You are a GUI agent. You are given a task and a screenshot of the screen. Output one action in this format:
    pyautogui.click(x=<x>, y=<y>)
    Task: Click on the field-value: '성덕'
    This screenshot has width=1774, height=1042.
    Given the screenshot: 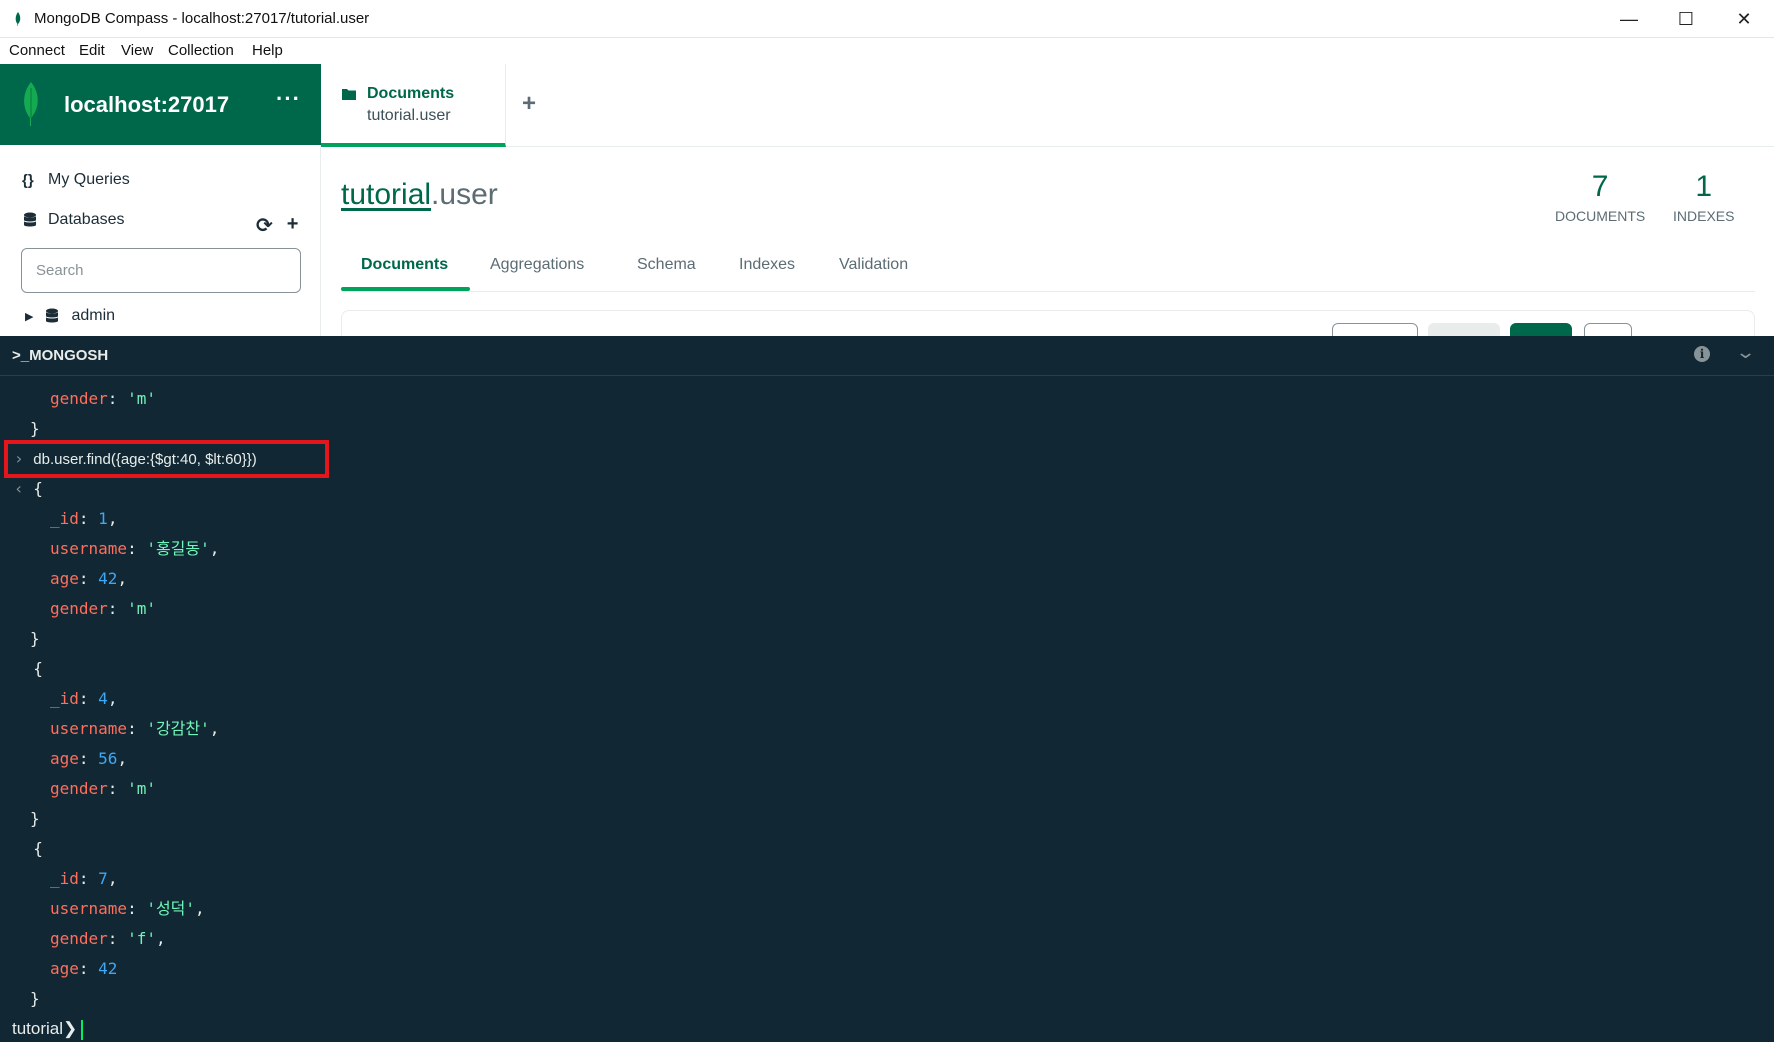 What is the action you would take?
    pyautogui.click(x=171, y=908)
    